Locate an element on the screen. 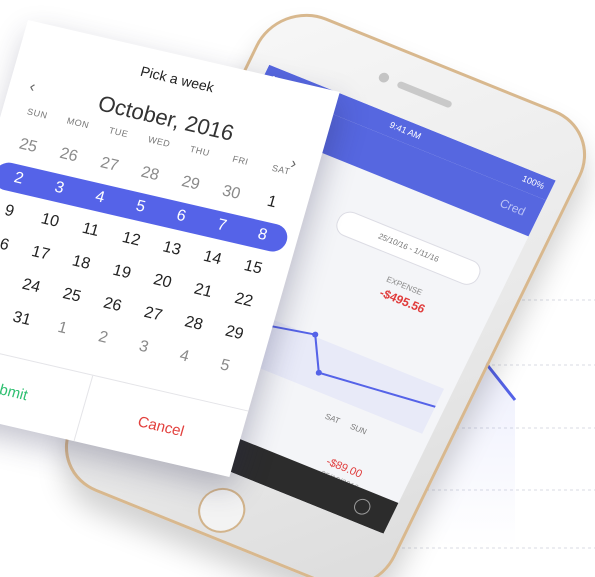 This screenshot has height=577, width=595. calendar-day: 6 is located at coordinates (181, 216).